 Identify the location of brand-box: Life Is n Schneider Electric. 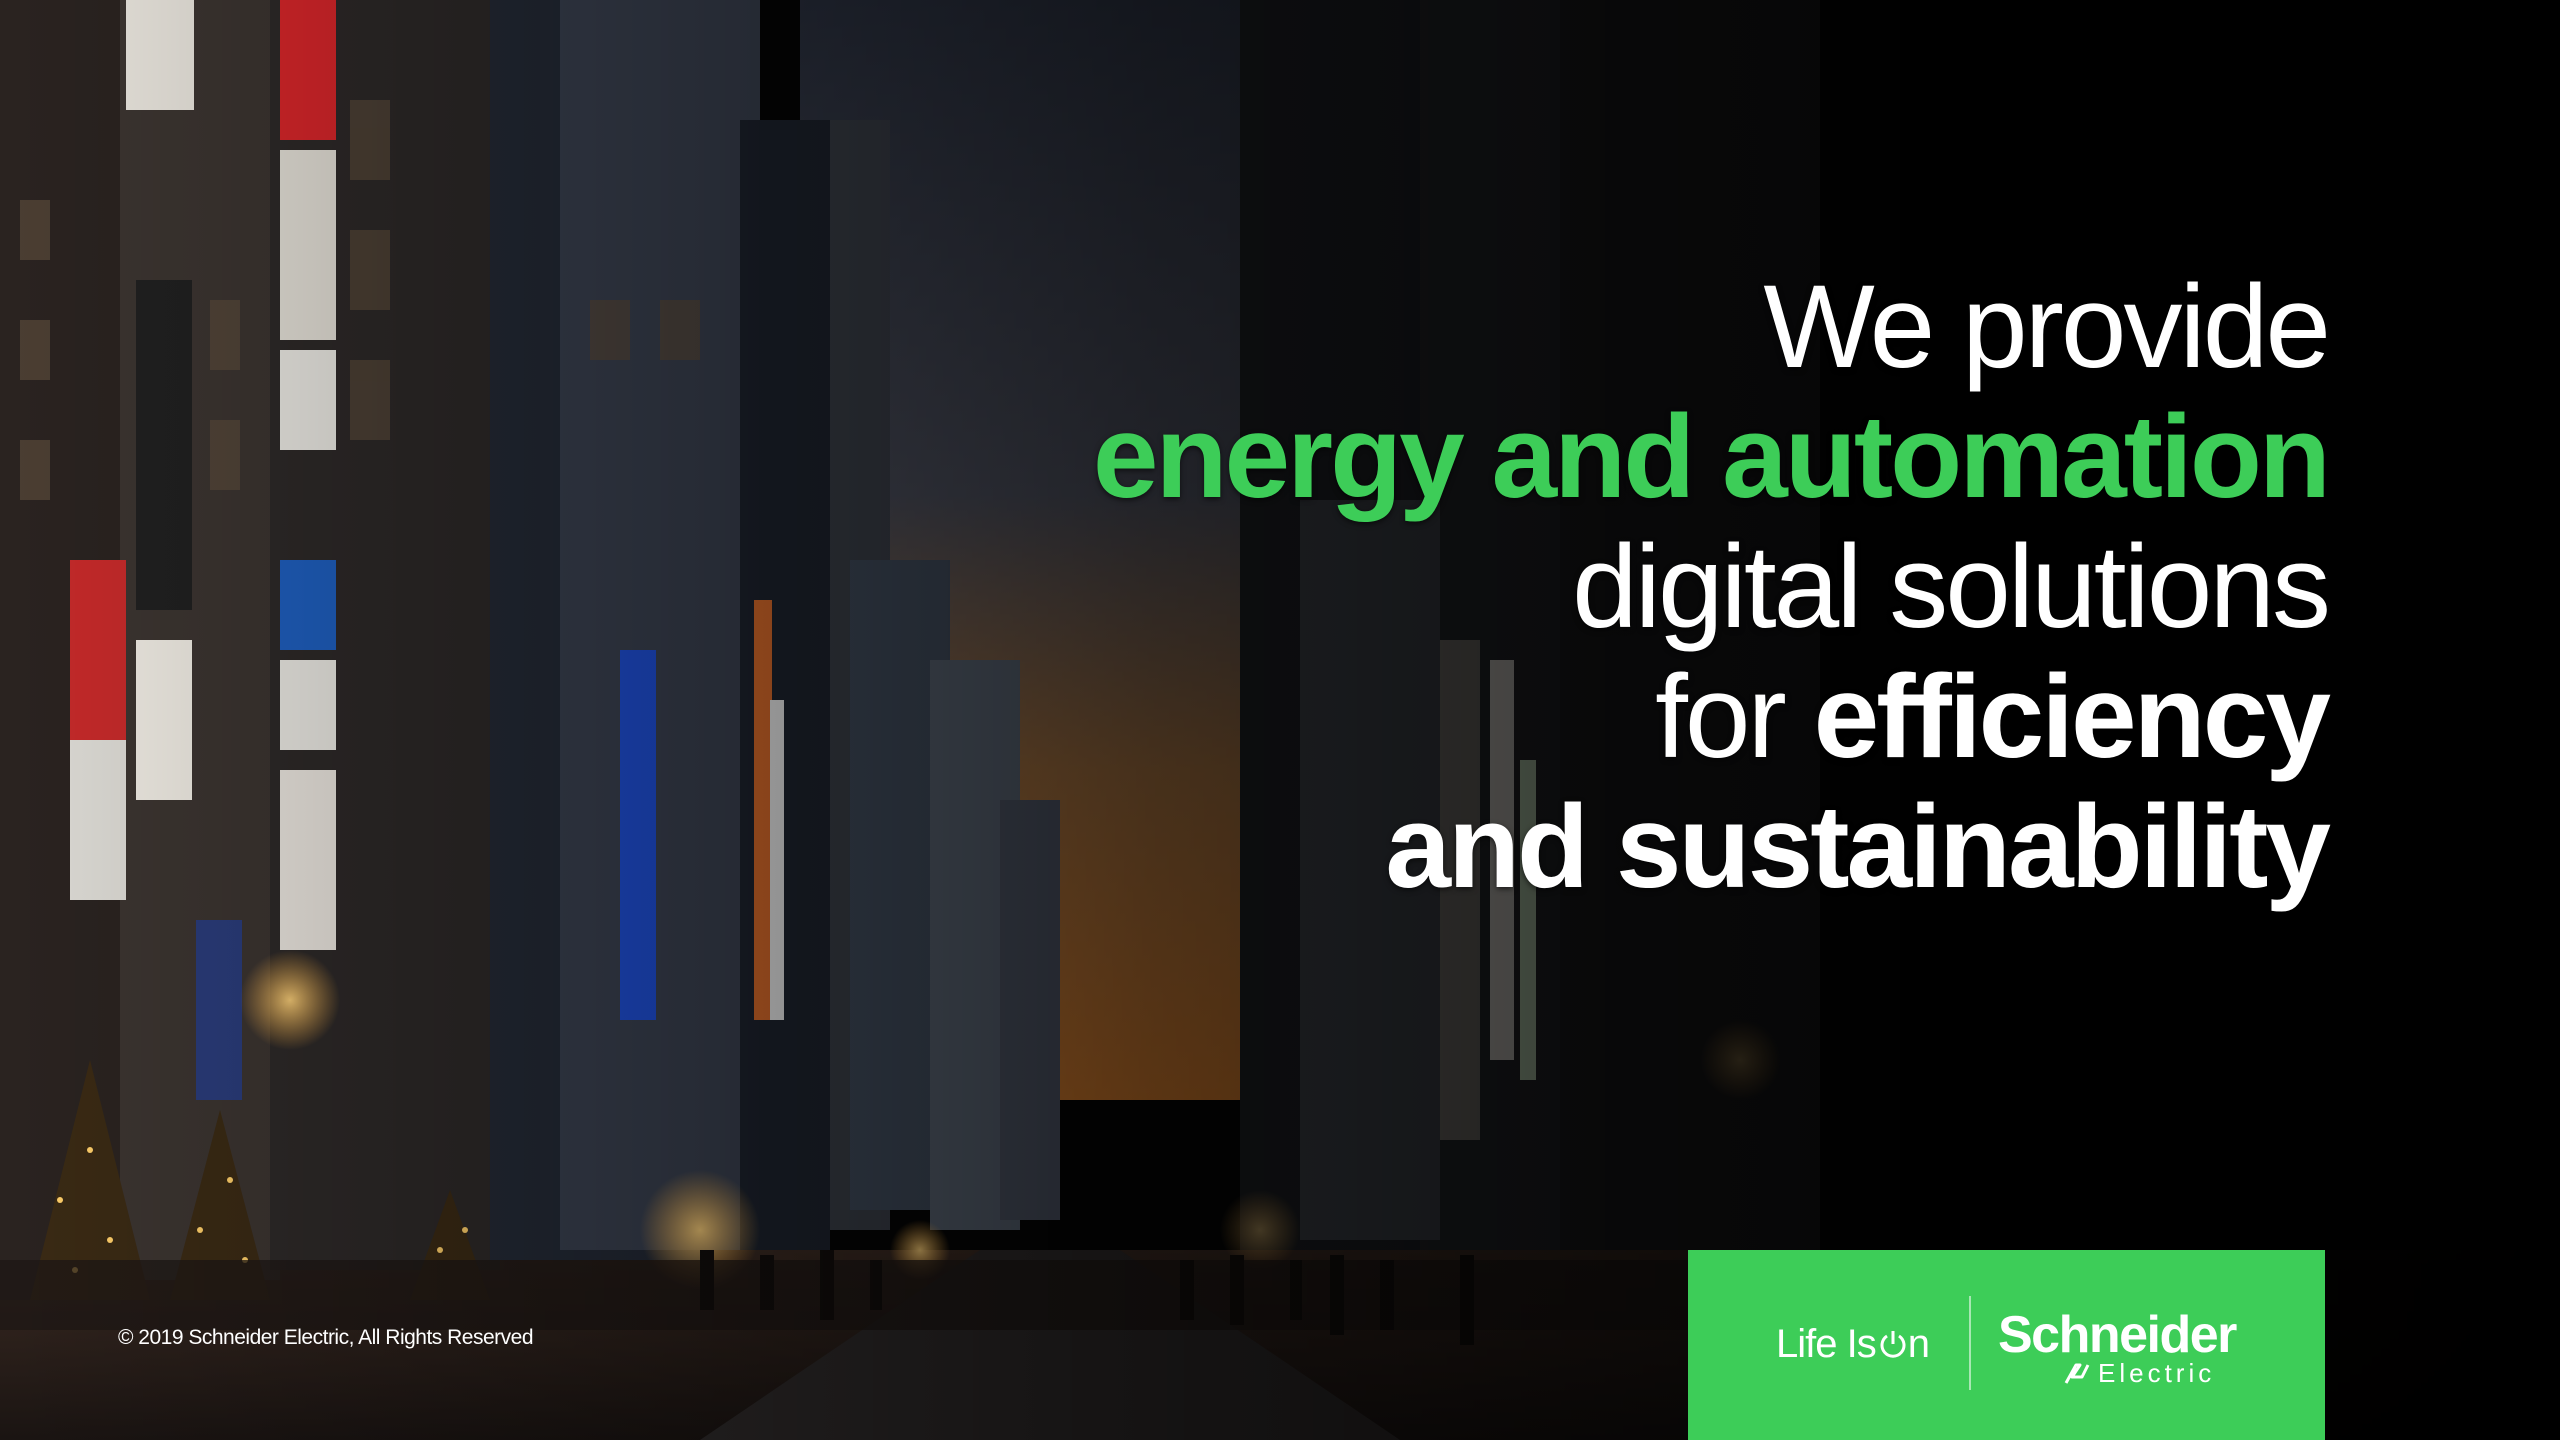
(2006, 1345).